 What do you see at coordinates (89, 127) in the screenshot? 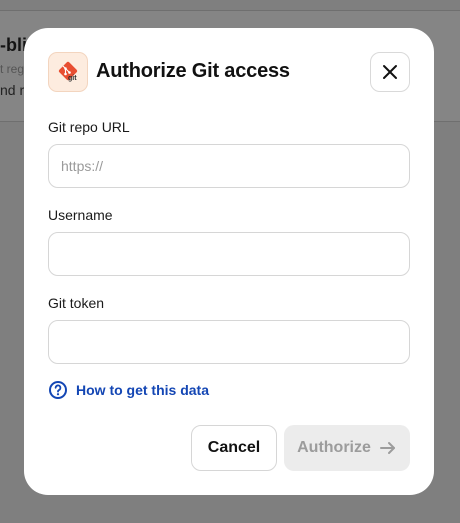
I see `repo-url-label: Git repo URL` at bounding box center [89, 127].